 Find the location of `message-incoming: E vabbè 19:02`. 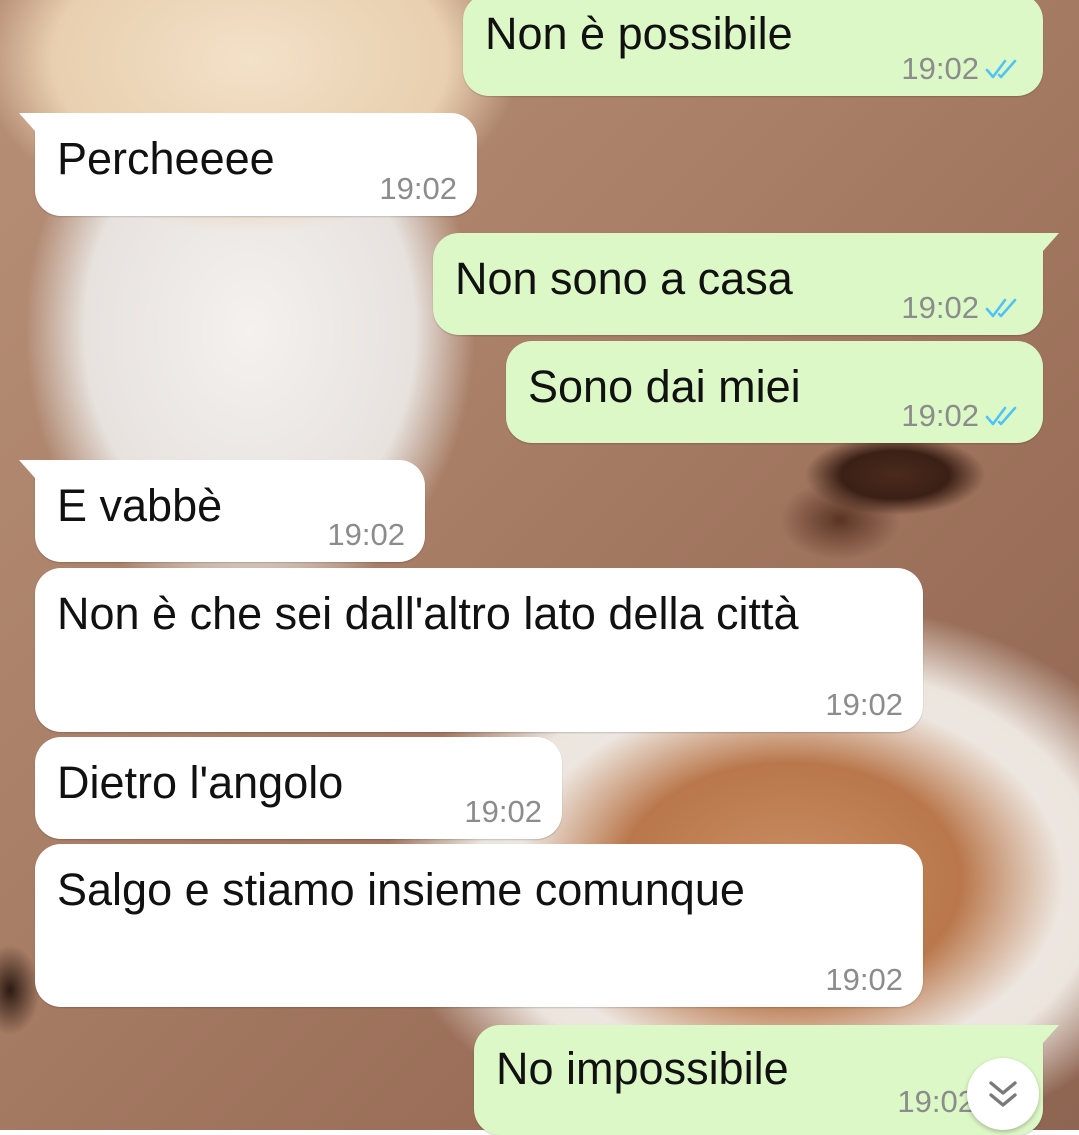

message-incoming: E vabbè 19:02 is located at coordinates (222, 511).